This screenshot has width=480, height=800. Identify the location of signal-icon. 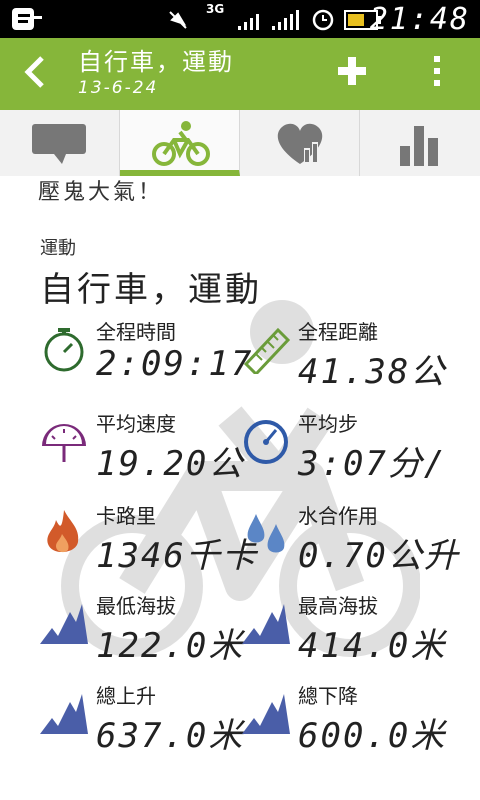
(268, 20).